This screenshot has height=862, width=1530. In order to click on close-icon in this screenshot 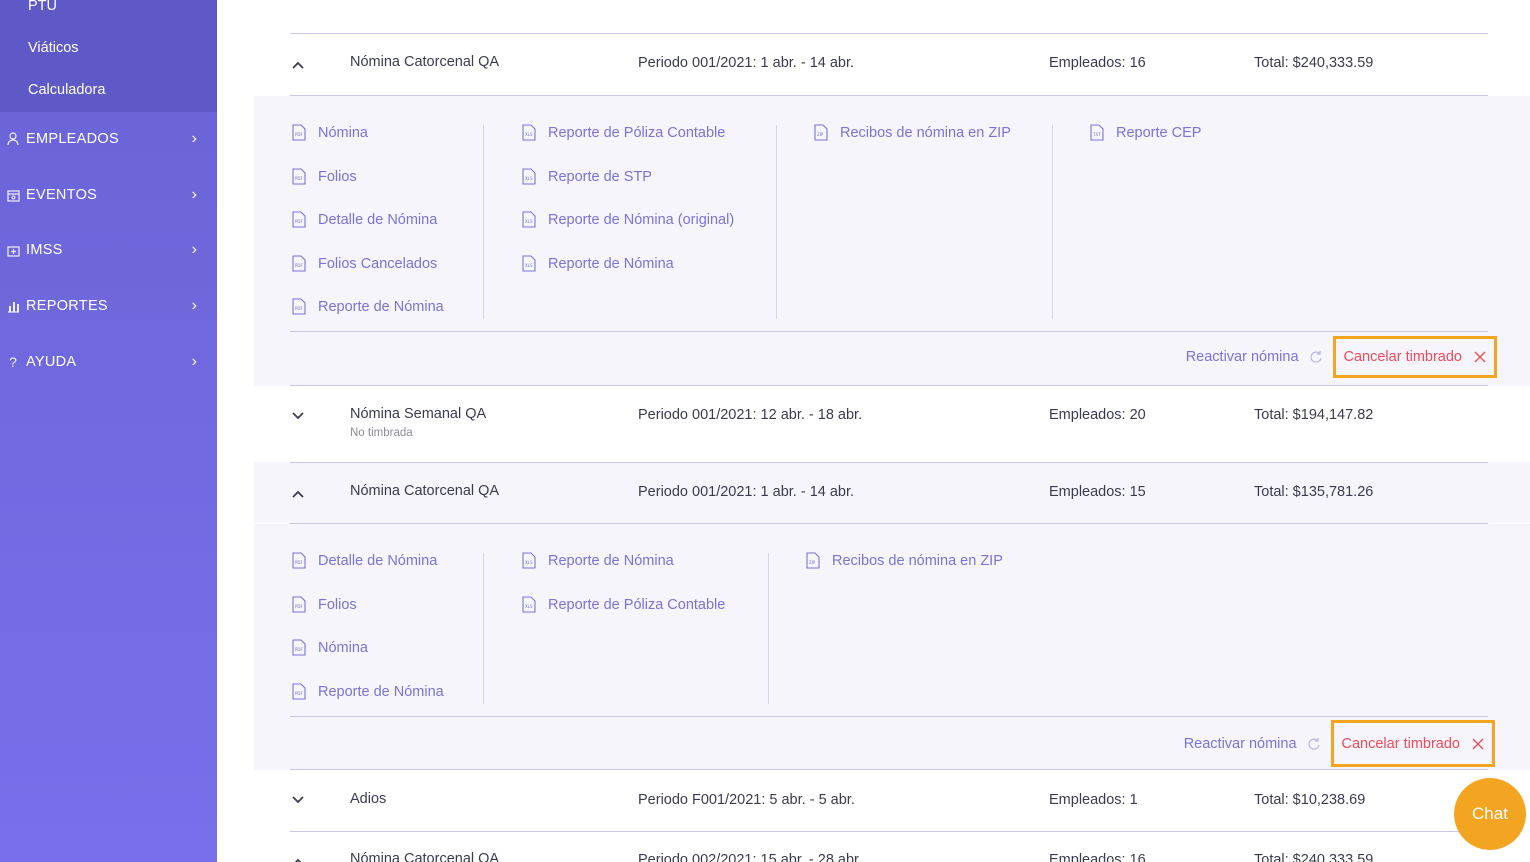, I will do `click(1478, 743)`.